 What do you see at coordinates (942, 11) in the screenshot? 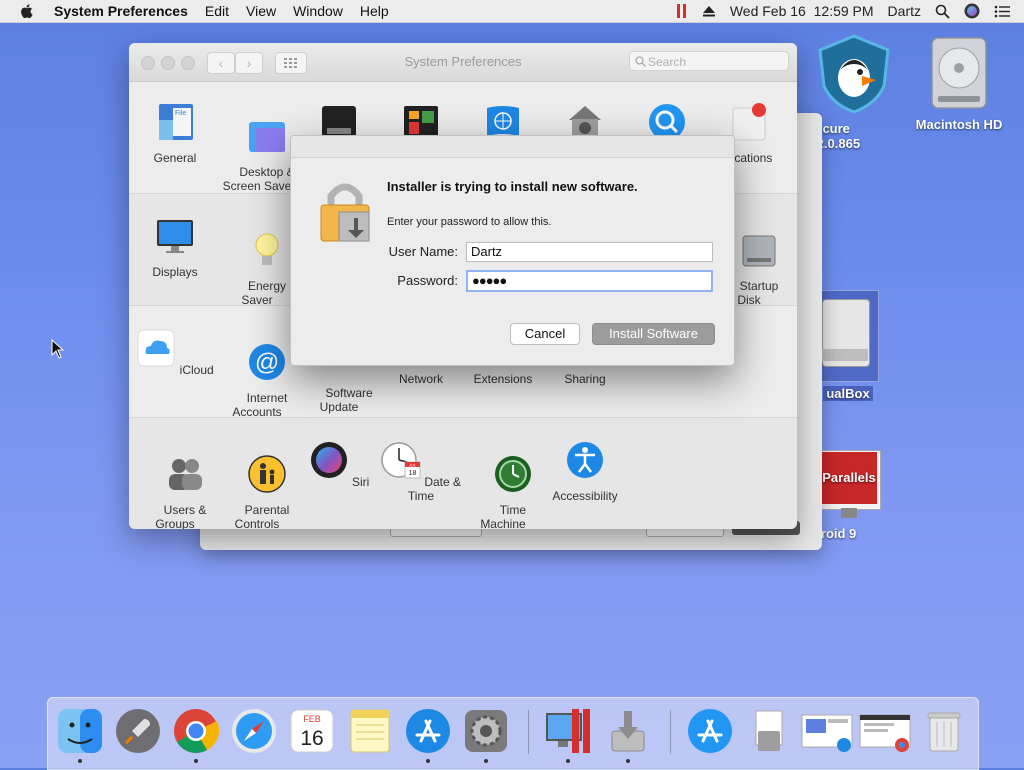
I see `spotlight-search-icon` at bounding box center [942, 11].